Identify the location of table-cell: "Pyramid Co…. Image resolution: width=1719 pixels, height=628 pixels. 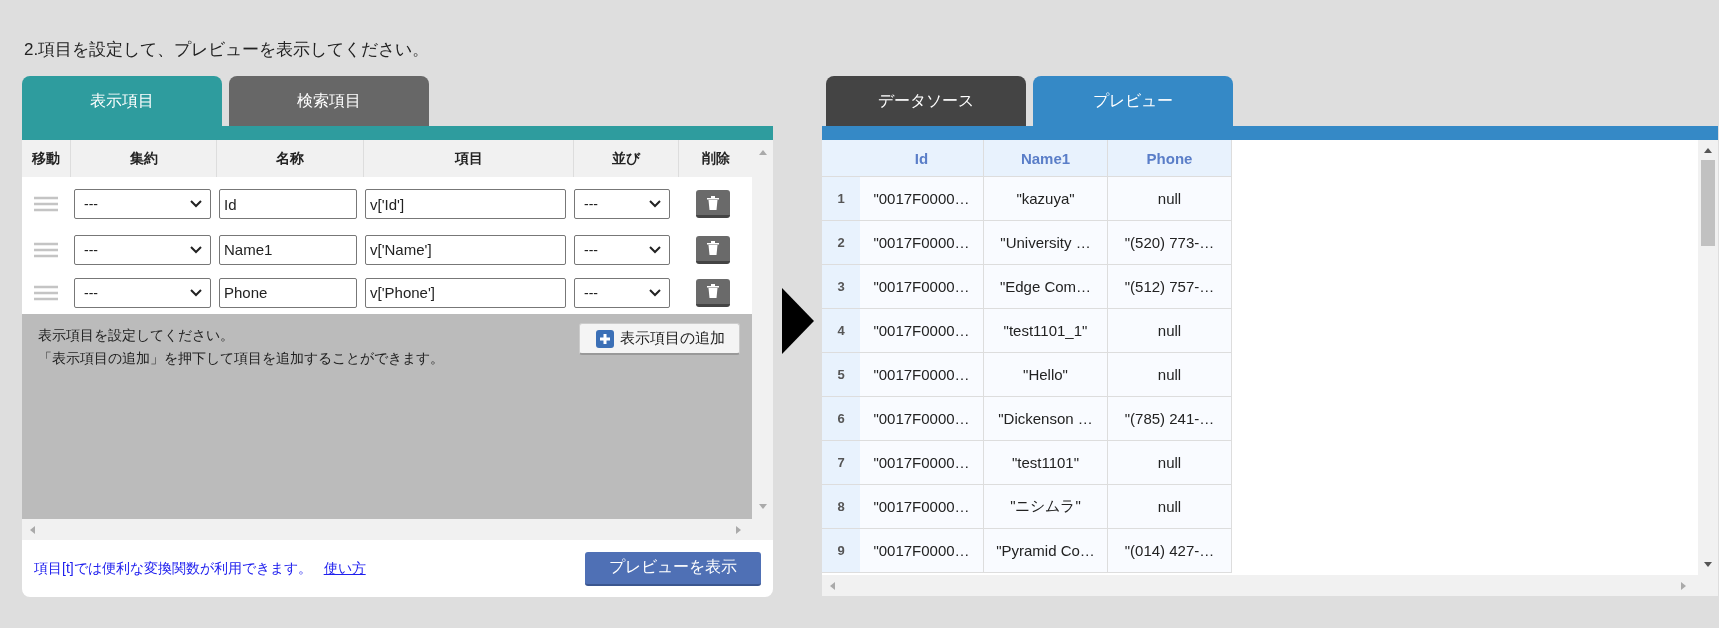
(1046, 551).